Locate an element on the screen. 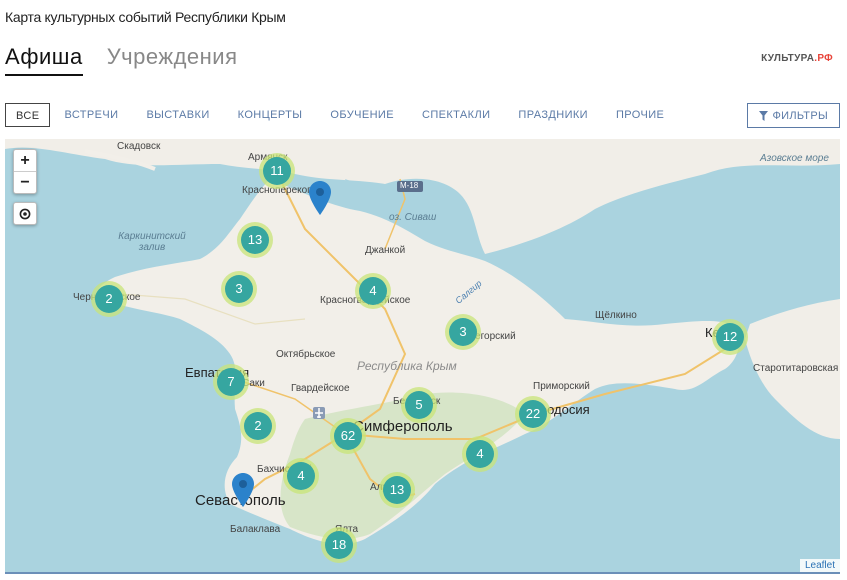 The image size is (847, 580). brand-logo-suffix: .РФ is located at coordinates (823, 58).